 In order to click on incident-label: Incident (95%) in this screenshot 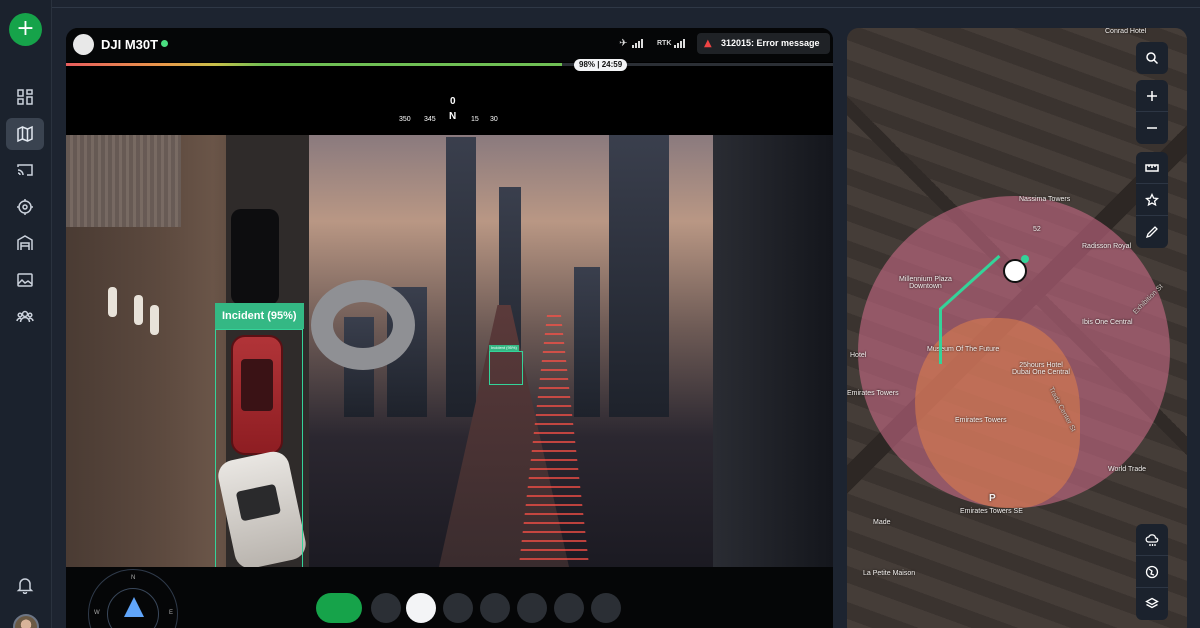, I will do `click(259, 316)`.